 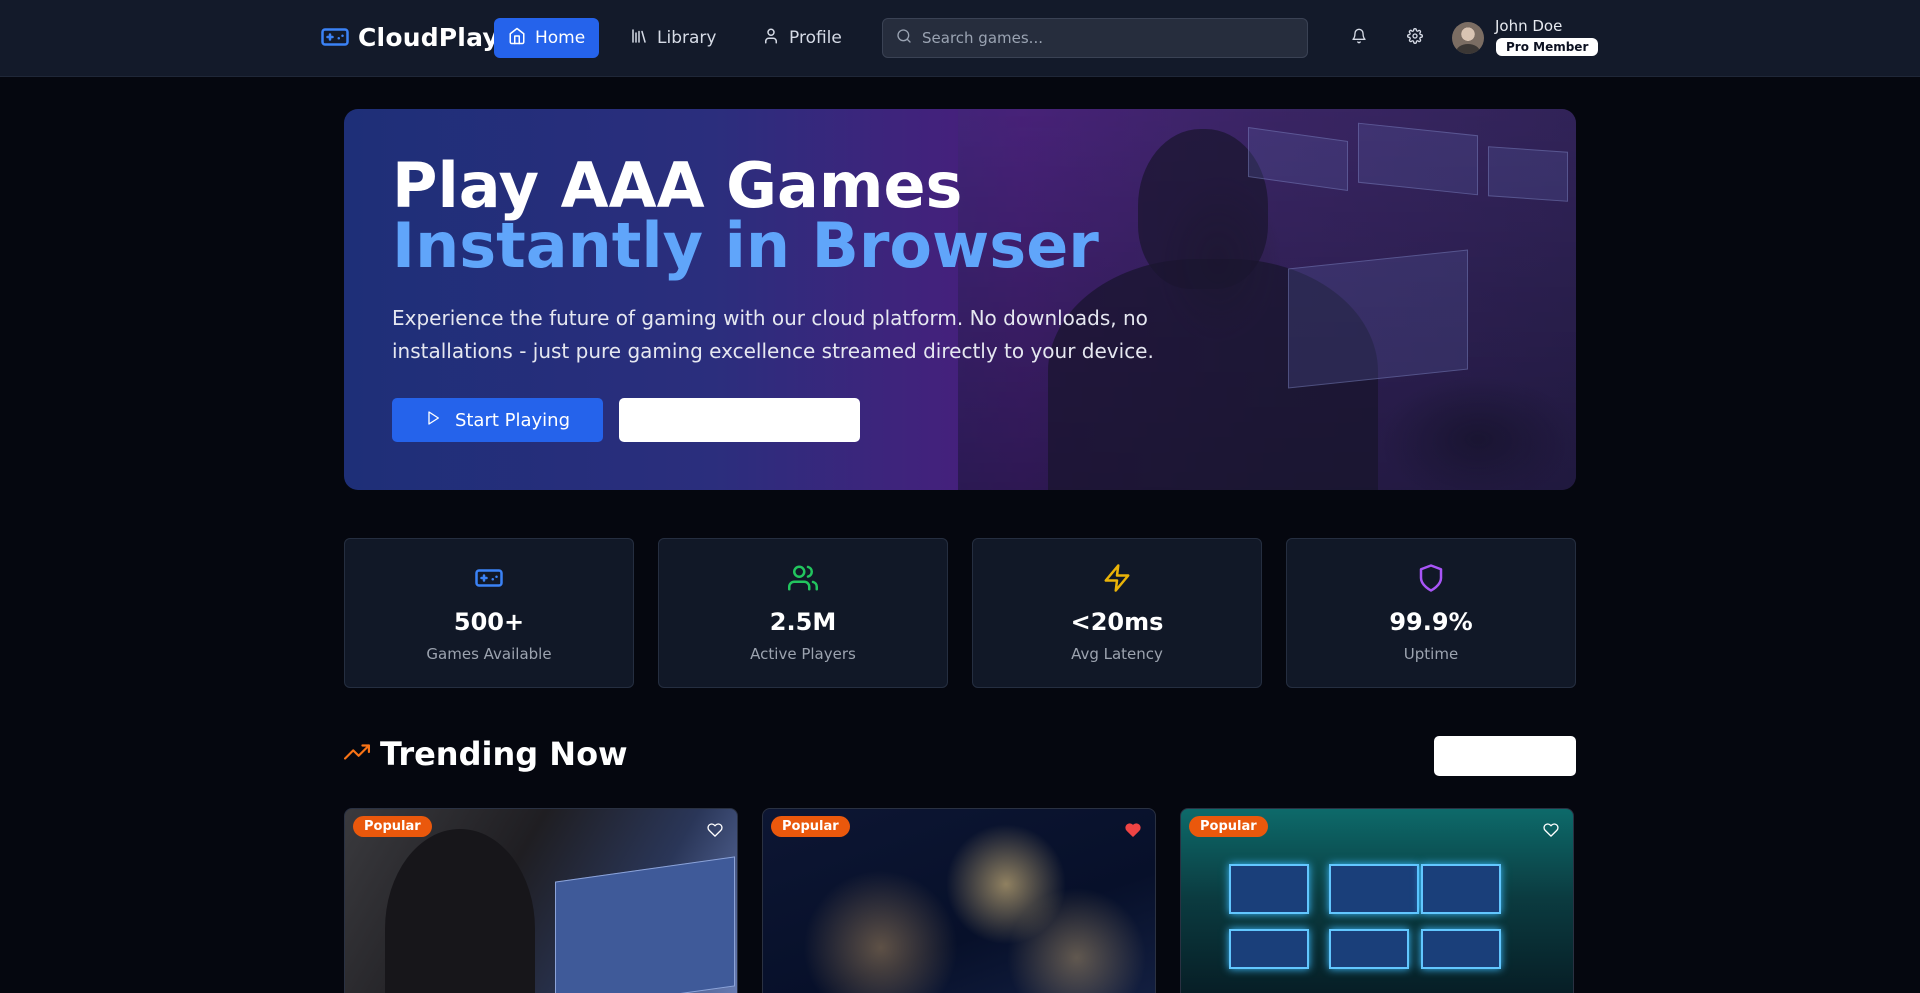 What do you see at coordinates (1431, 654) in the screenshot?
I see `stat-label: Uptime` at bounding box center [1431, 654].